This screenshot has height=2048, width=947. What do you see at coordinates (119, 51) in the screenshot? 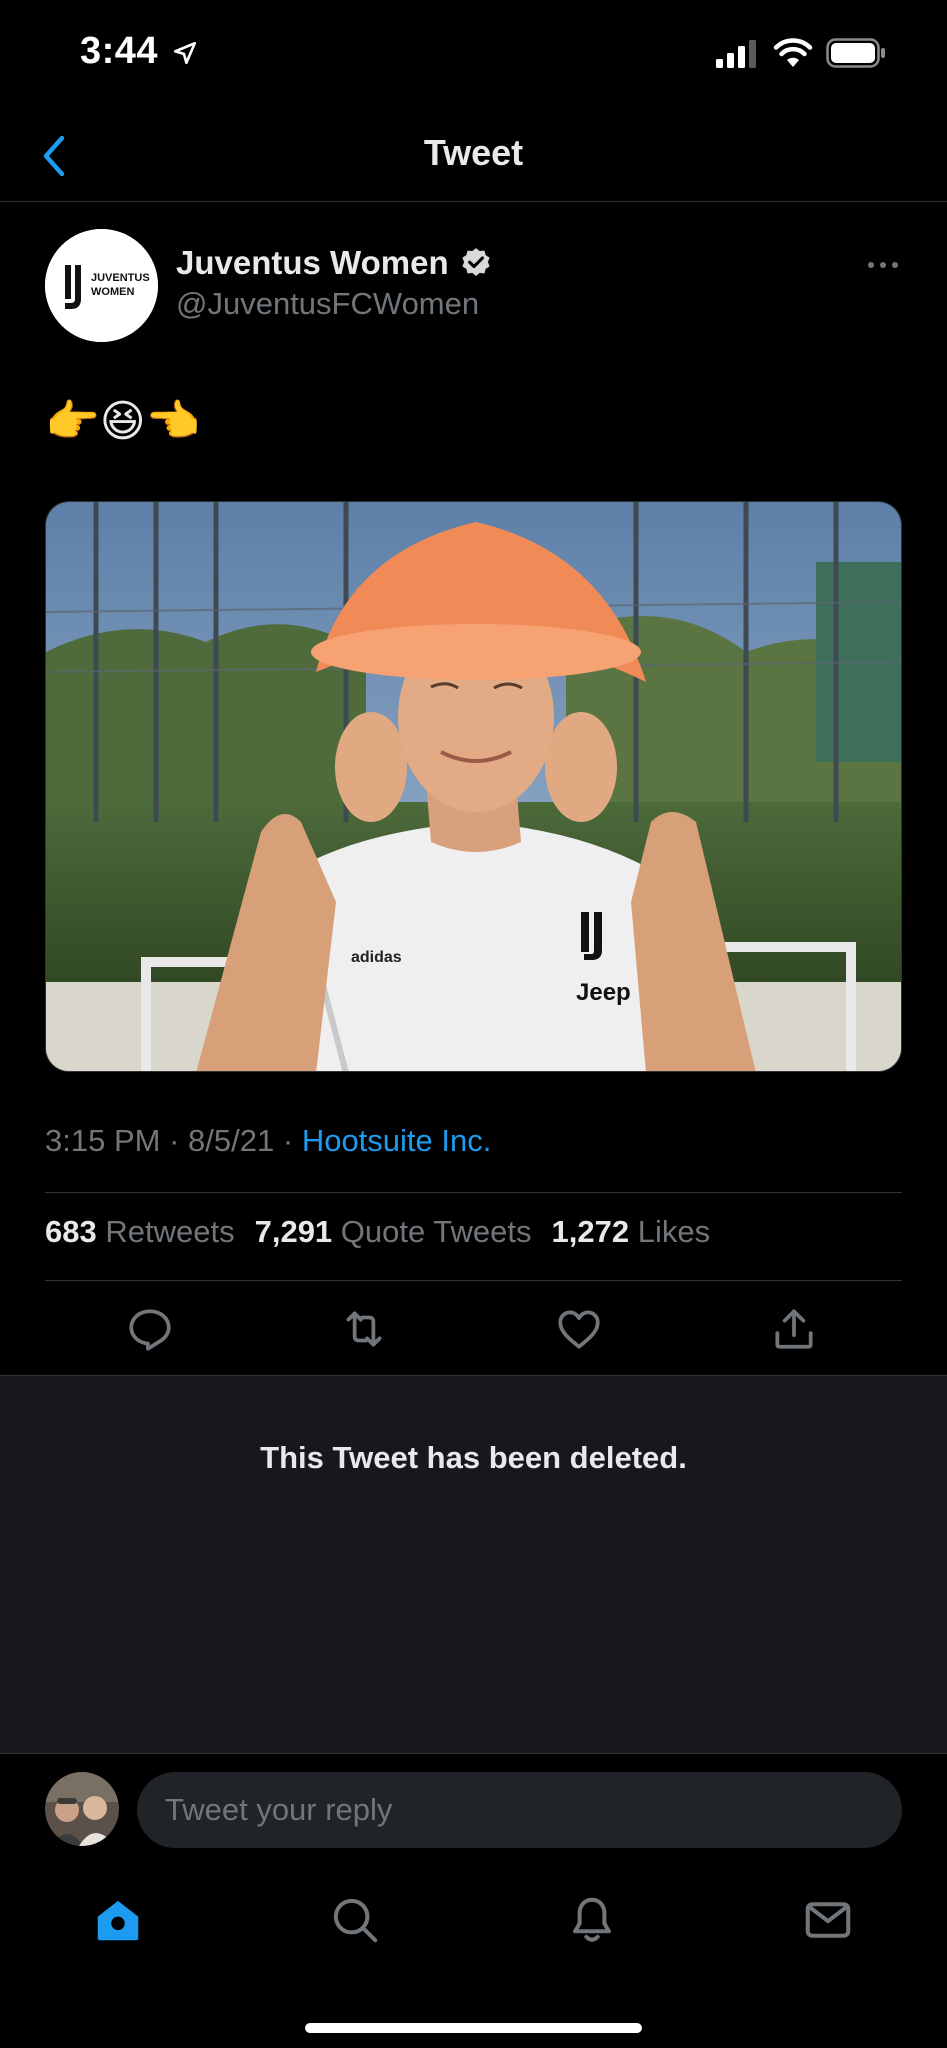
I see `status-time: 3:44` at bounding box center [119, 51].